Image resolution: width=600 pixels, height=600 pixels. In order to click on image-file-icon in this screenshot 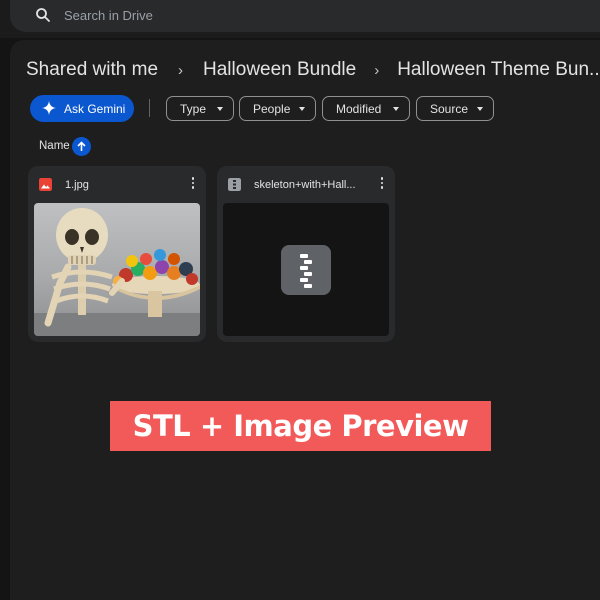, I will do `click(45, 184)`.